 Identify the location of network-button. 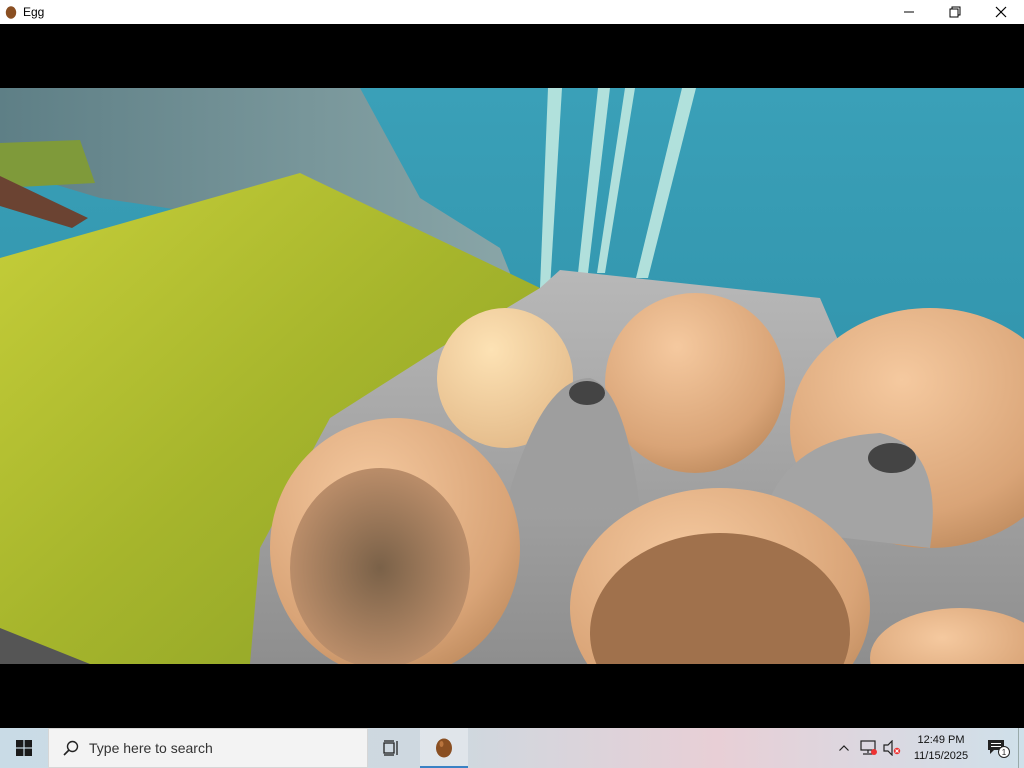
(868, 748).